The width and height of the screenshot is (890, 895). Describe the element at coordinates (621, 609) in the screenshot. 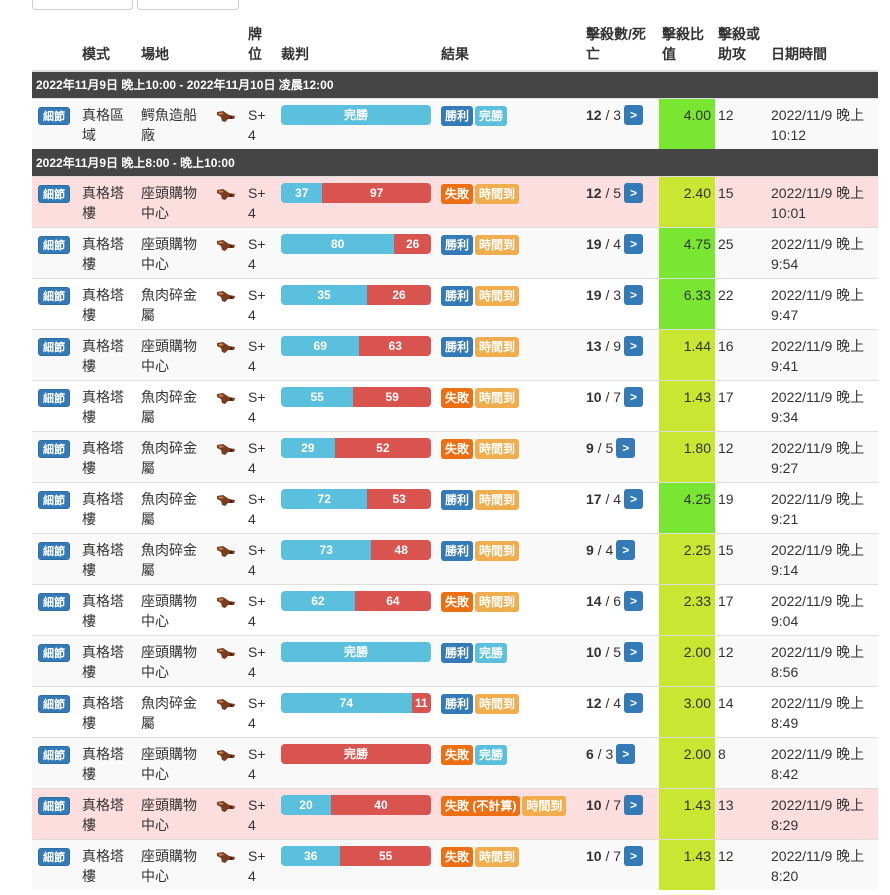

I see `kd-cell: 14 / 6 >` at that location.